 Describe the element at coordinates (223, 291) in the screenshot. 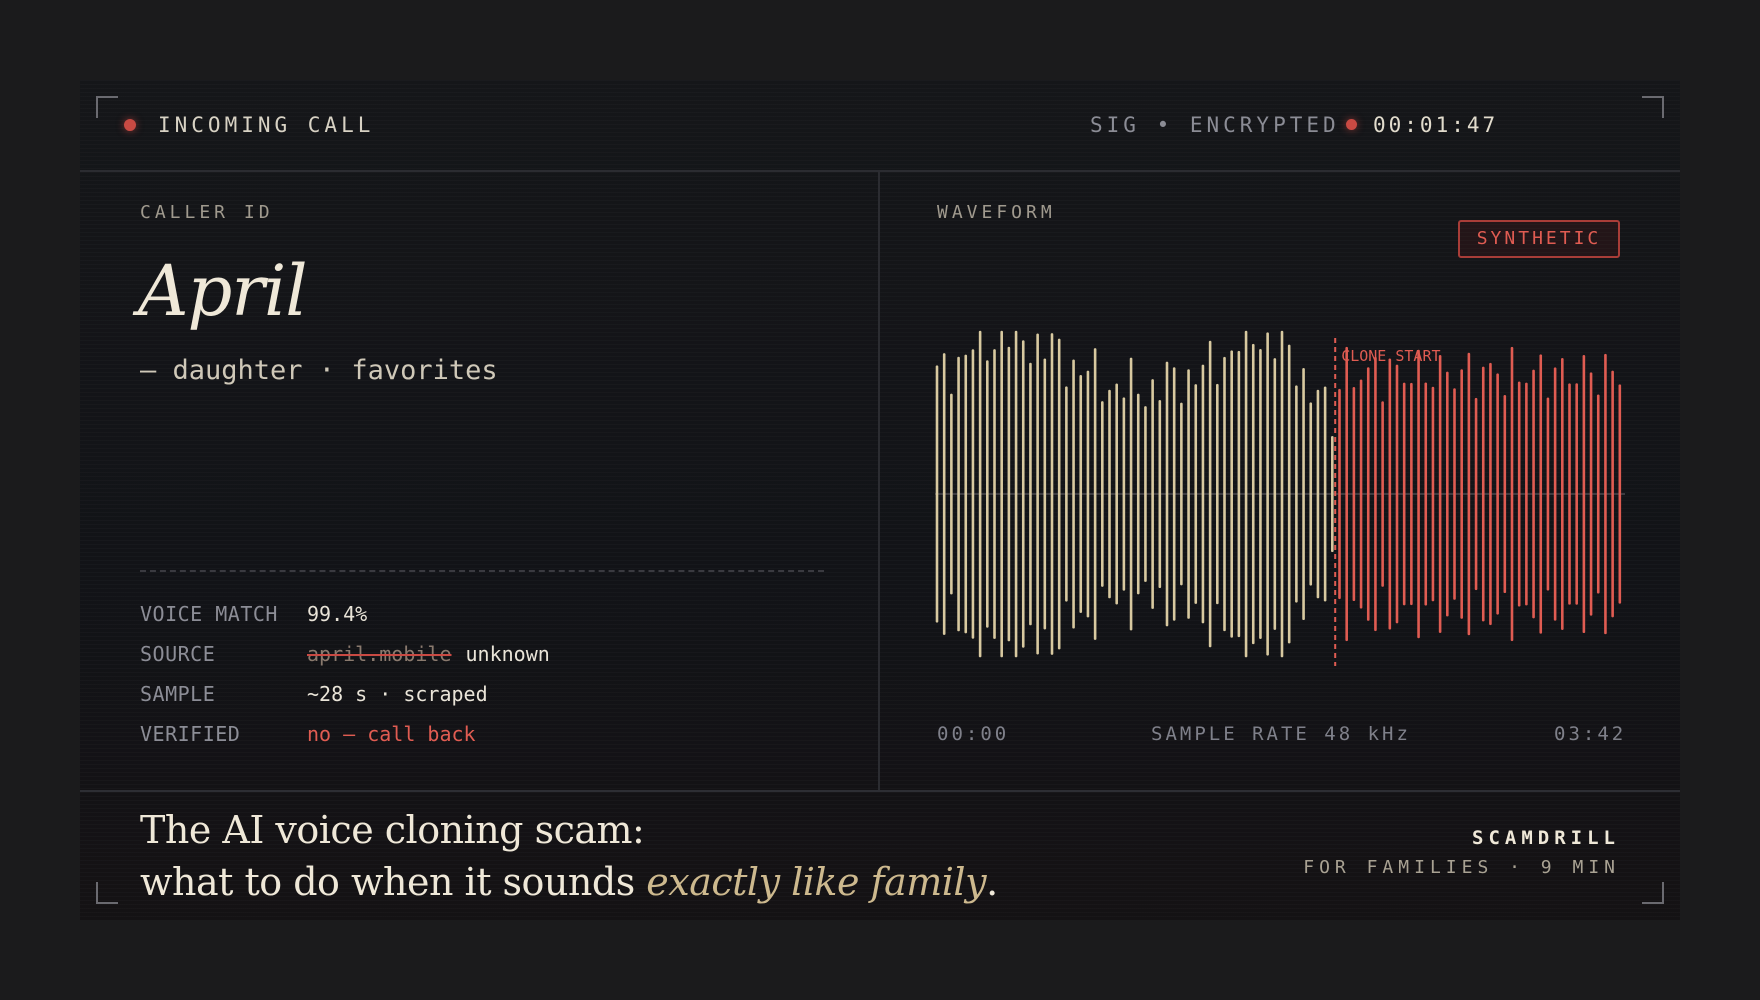

I see `caller-name: April` at that location.